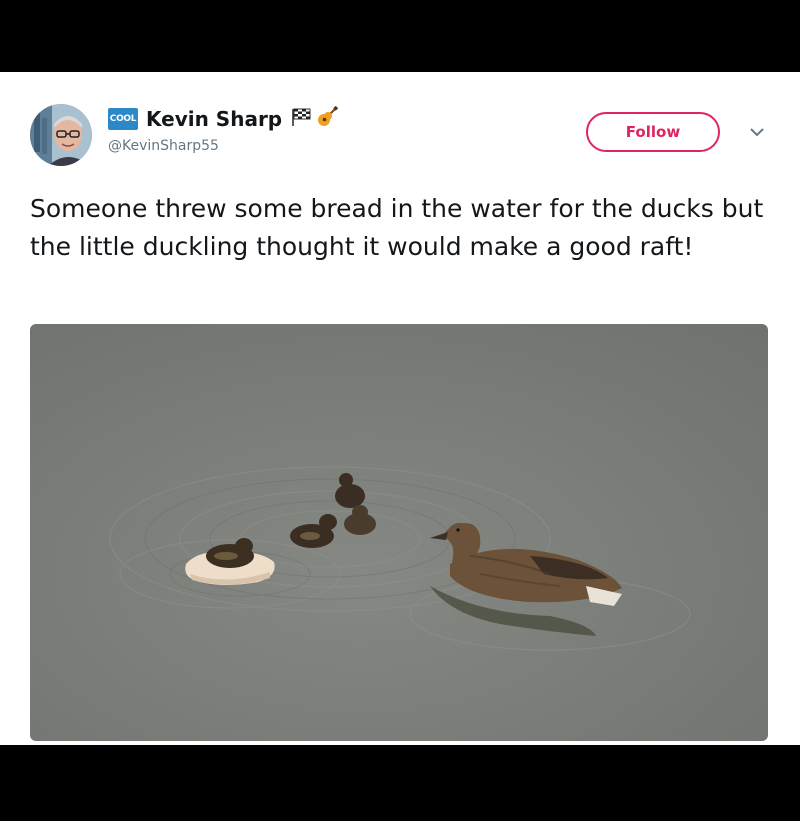 Image resolution: width=800 pixels, height=821 pixels. Describe the element at coordinates (400, 36) in the screenshot. I see `top-black-border` at that location.